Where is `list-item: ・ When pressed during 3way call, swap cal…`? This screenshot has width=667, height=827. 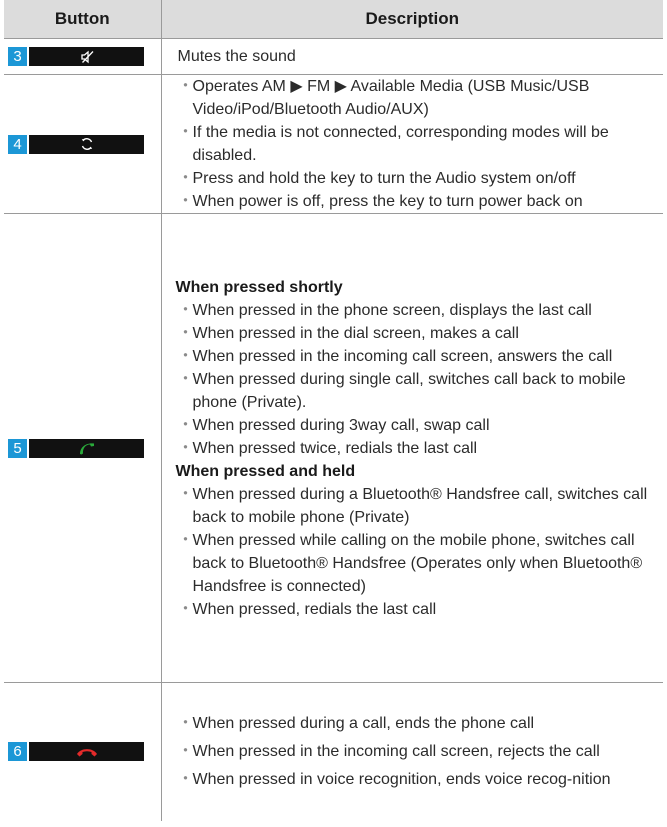 list-item: ・ When pressed during 3way call, swap cal… is located at coordinates (414, 425).